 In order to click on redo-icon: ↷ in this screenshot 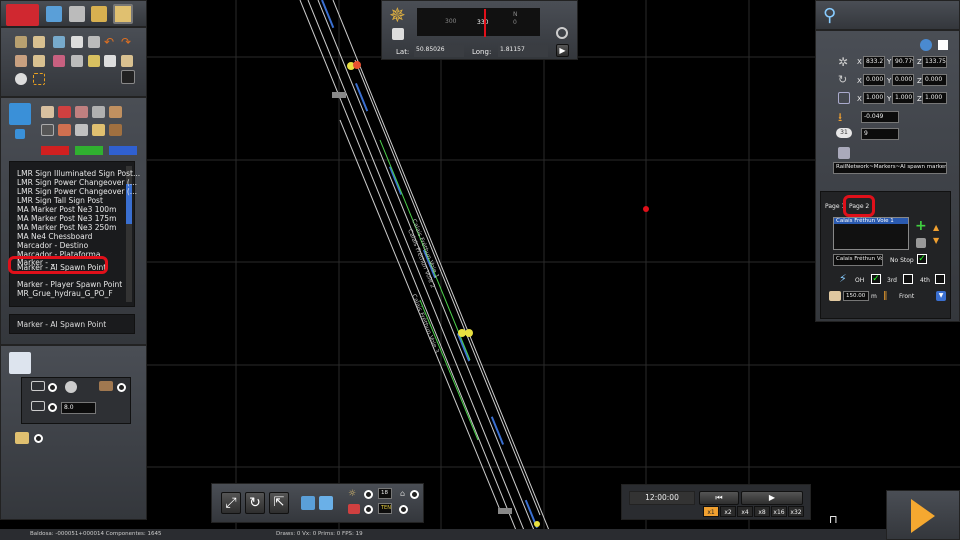, I will do `click(127, 42)`.